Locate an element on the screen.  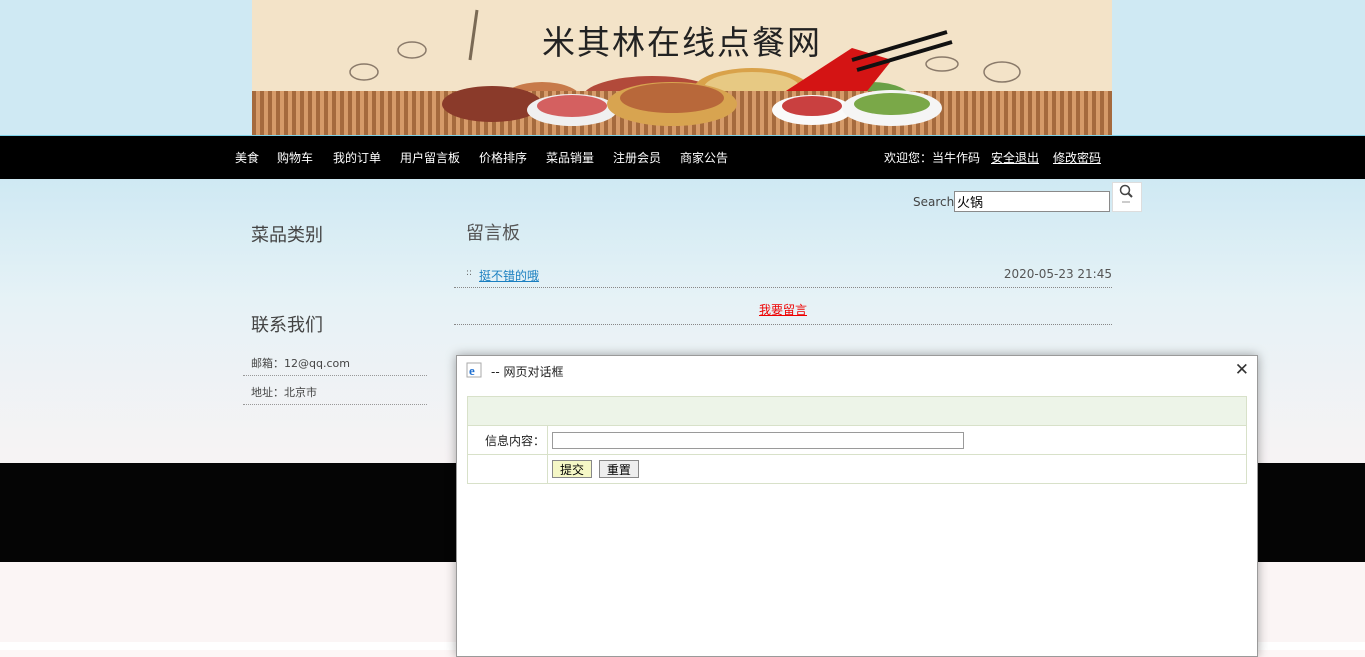
nav-item-orders: 我的订单 is located at coordinates (357, 157).